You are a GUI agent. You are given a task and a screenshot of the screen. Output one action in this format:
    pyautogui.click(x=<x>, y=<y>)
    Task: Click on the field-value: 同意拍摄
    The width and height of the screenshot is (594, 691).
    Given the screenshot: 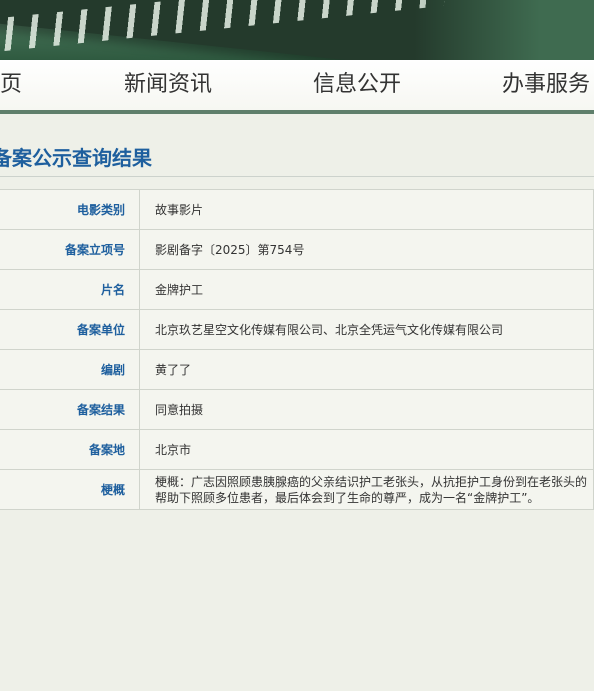 What is the action you would take?
    pyautogui.click(x=366, y=409)
    